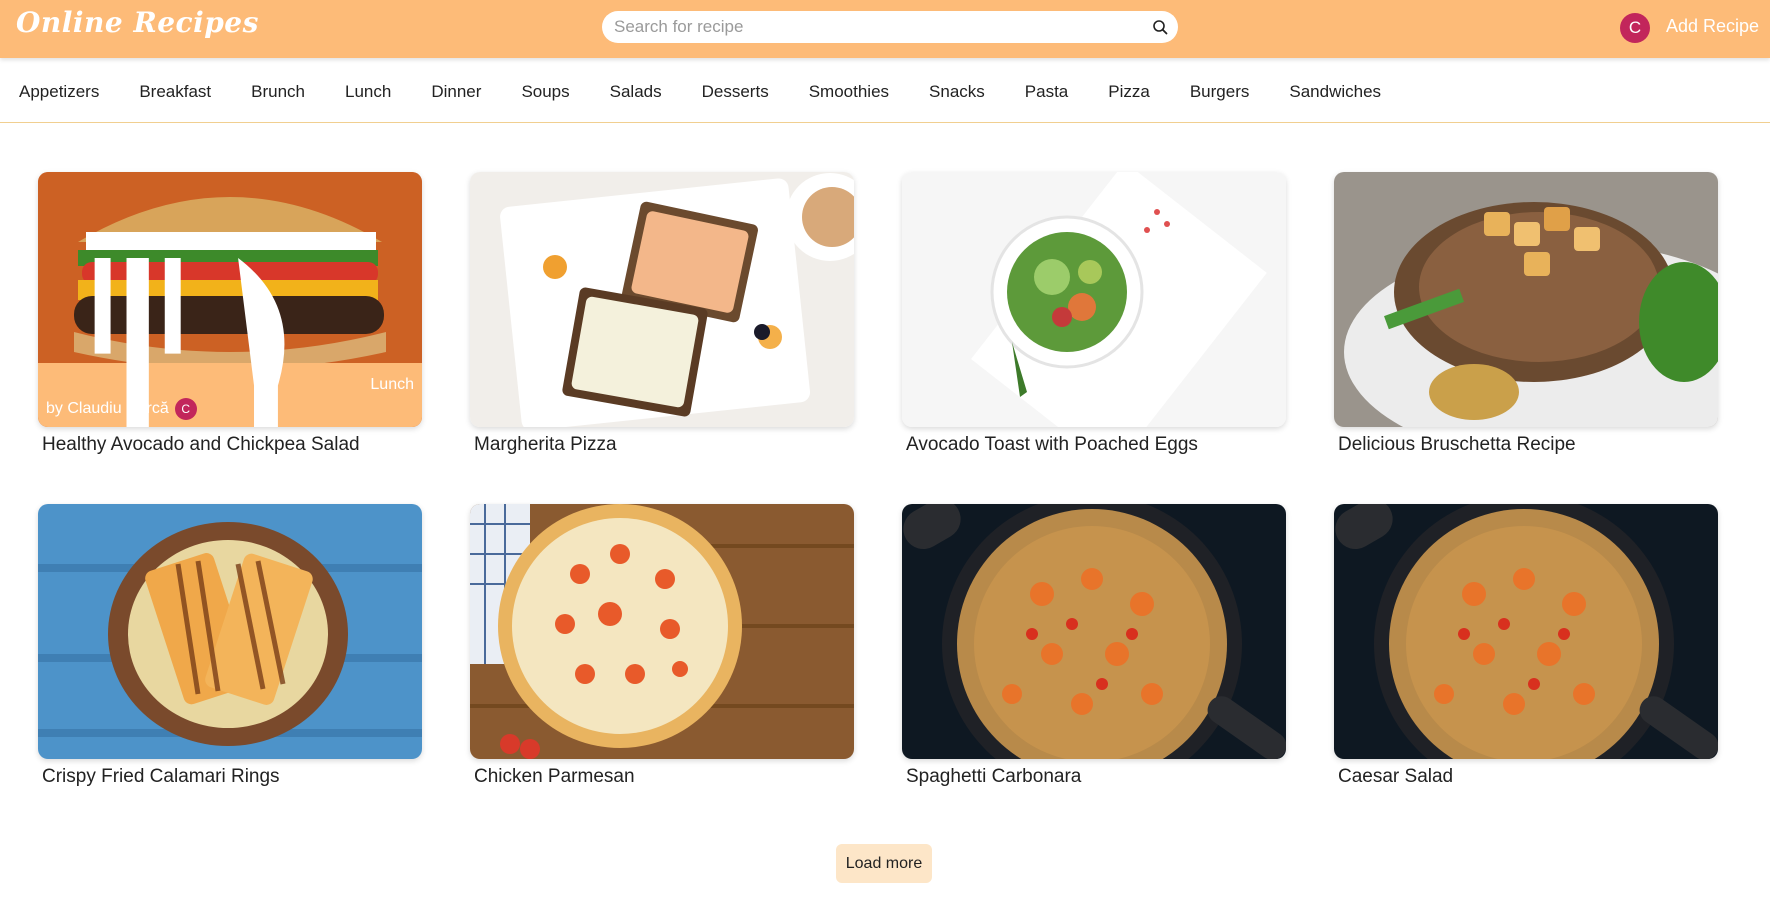 This screenshot has width=1770, height=899. What do you see at coordinates (1526, 777) in the screenshot?
I see `recipe-title: Caesar Salad` at bounding box center [1526, 777].